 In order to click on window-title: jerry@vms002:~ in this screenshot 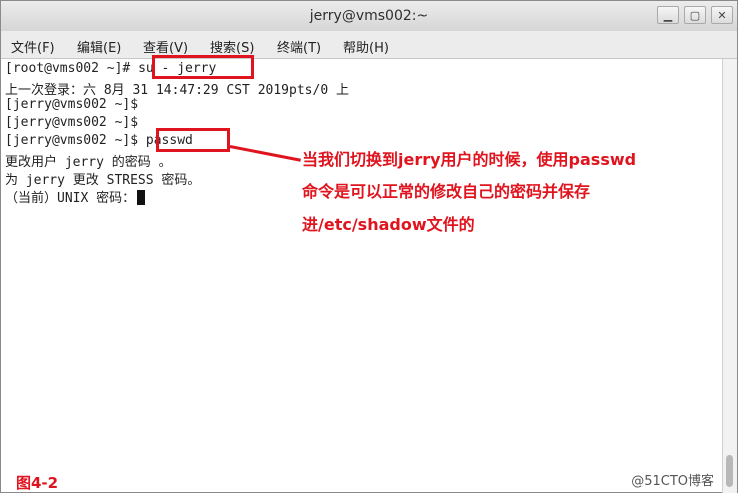, I will do `click(369, 16)`.